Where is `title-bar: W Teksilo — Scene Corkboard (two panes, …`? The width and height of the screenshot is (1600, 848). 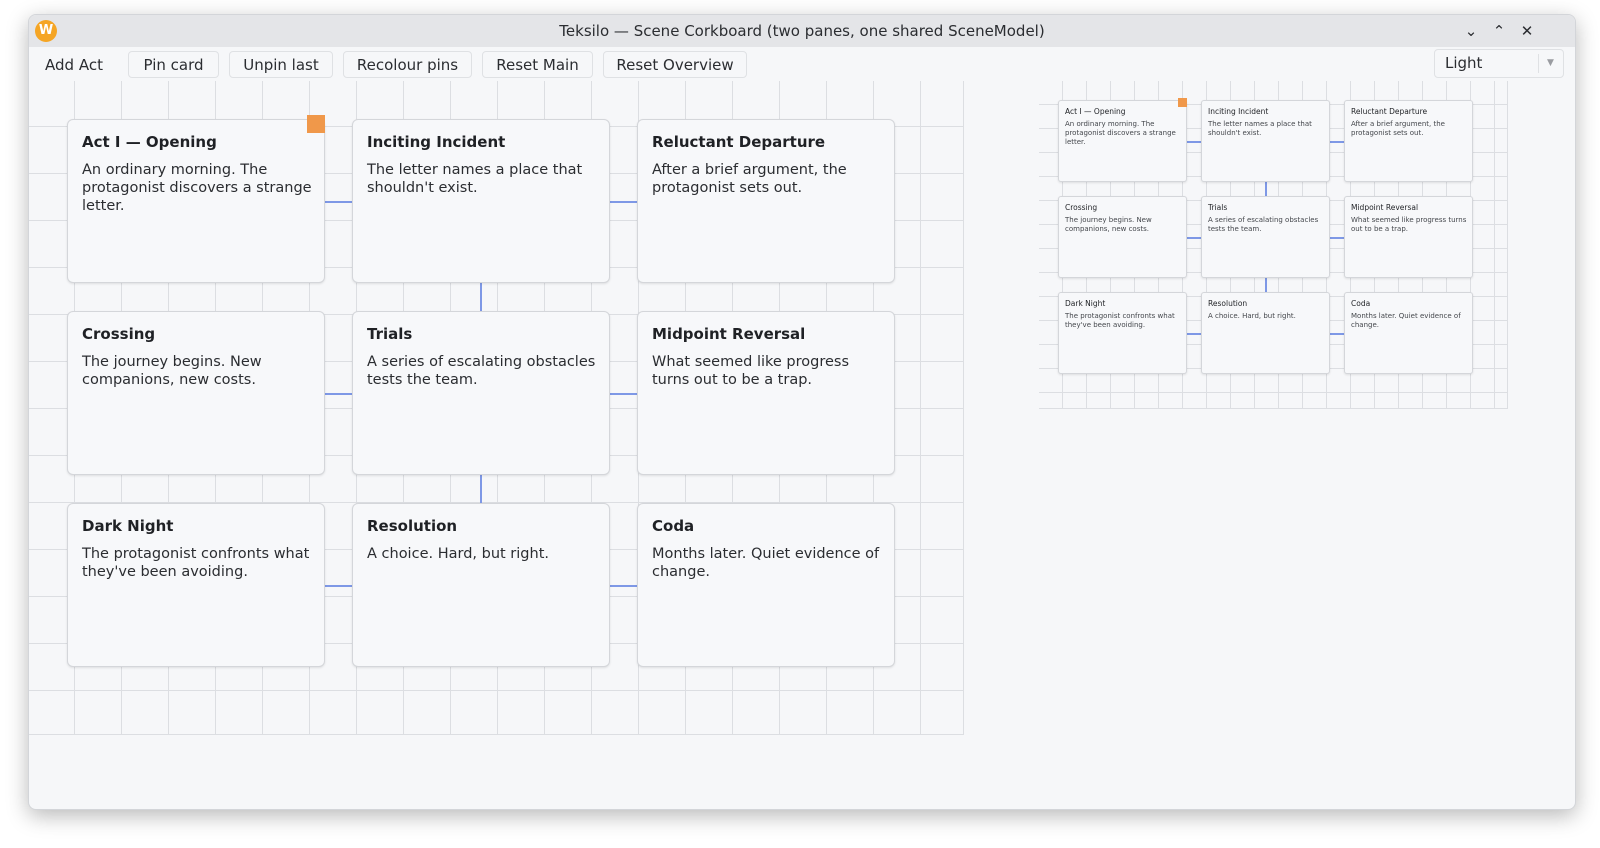
title-bar: W Teksilo — Scene Corkboard (two panes, … is located at coordinates (802, 31).